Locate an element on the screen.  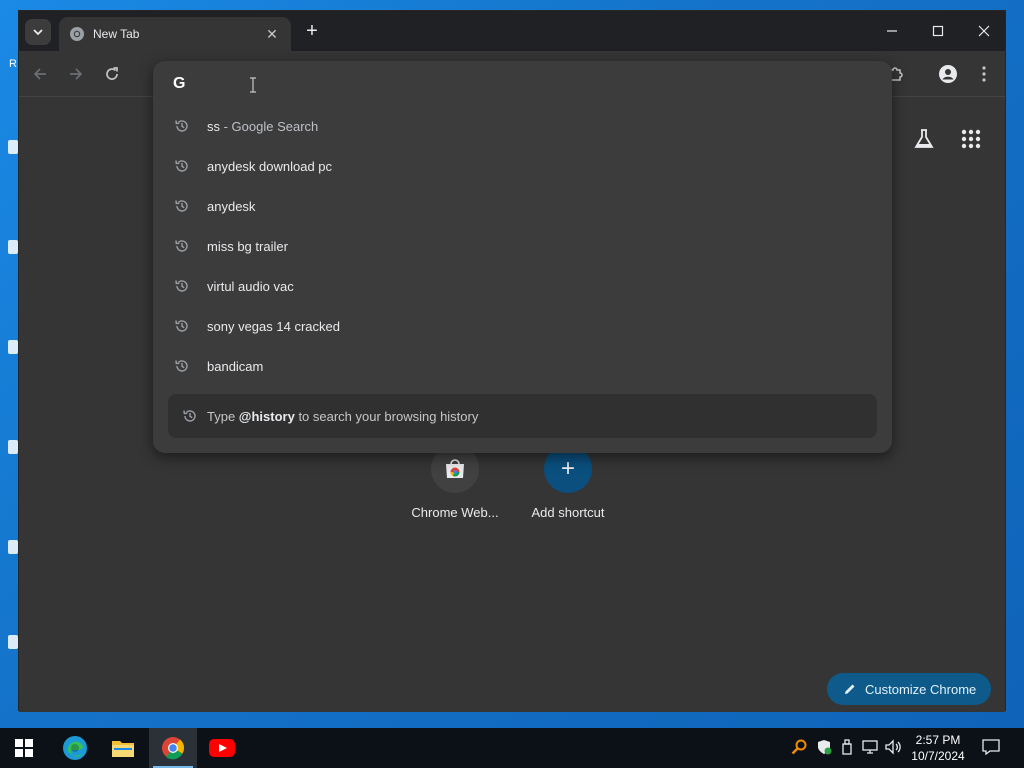
forward-button is located at coordinates (76, 74).